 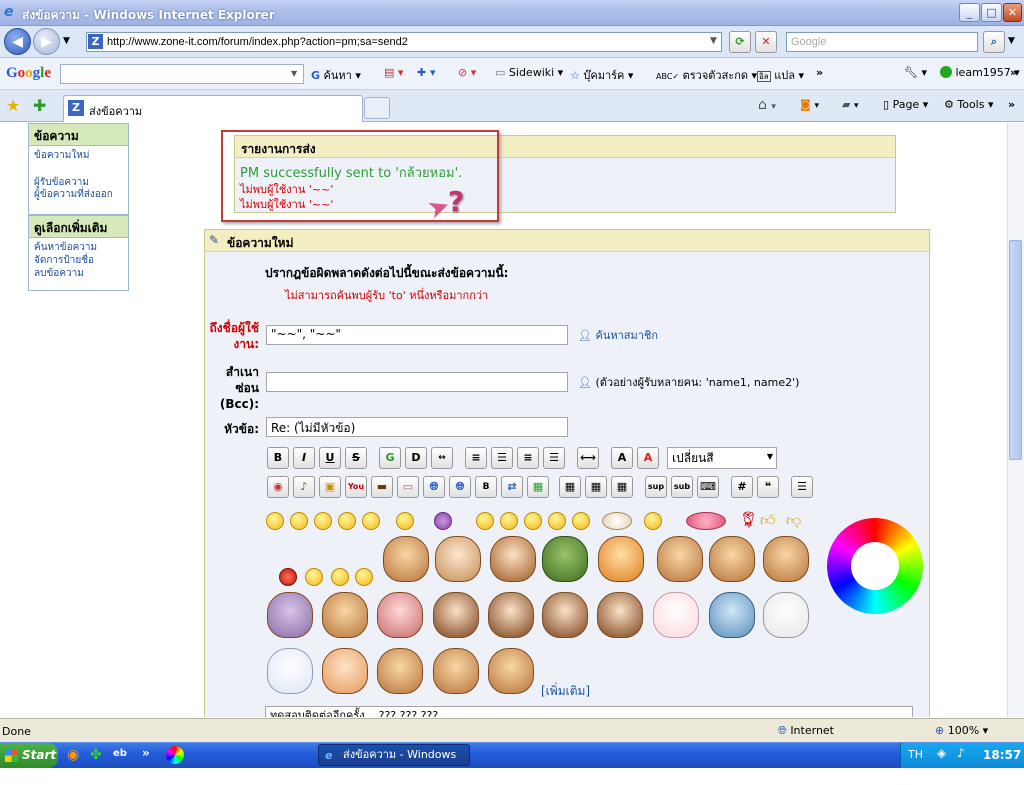 What do you see at coordinates (1015, 350) in the screenshot?
I see `scrollbar-thumb` at bounding box center [1015, 350].